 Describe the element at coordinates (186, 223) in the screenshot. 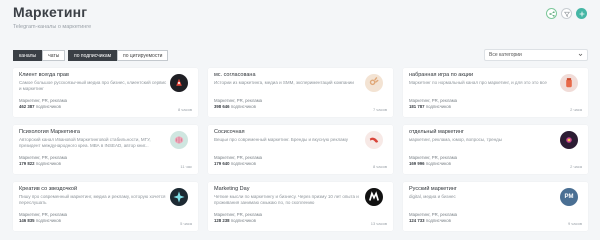

I see `channel-updated: 5 часа` at that location.